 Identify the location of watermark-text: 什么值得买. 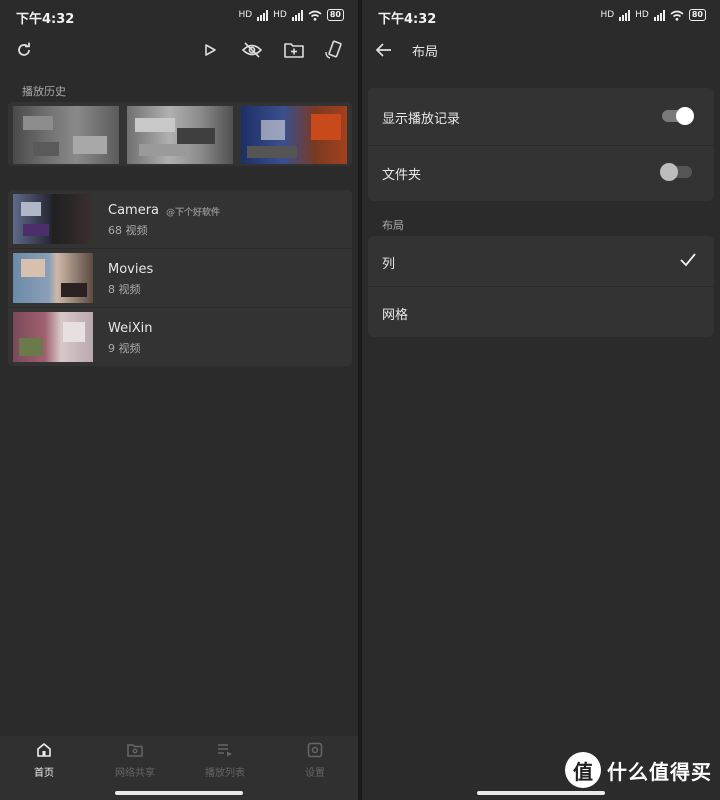
(659, 771).